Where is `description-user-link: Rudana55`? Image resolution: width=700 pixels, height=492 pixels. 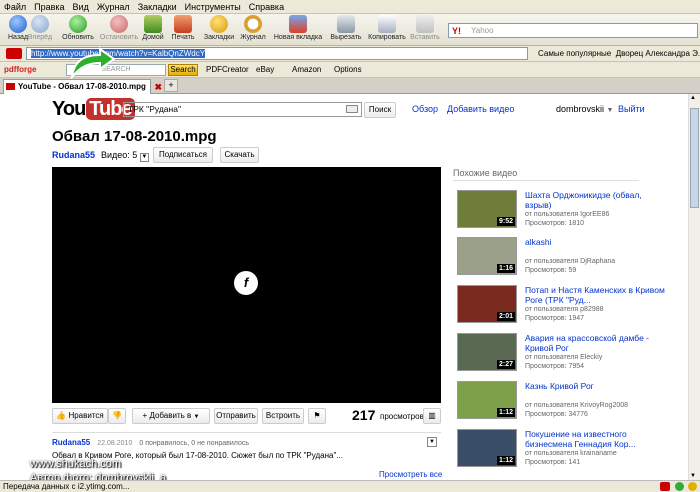 description-user-link: Rudana55 is located at coordinates (71, 442).